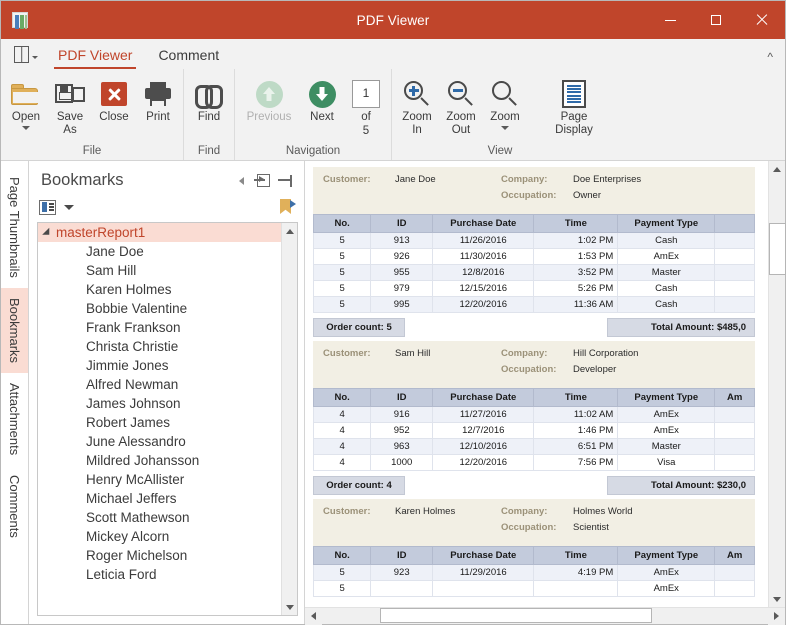 The image size is (786, 625). I want to click on zoom-out-icon, so click(461, 94).